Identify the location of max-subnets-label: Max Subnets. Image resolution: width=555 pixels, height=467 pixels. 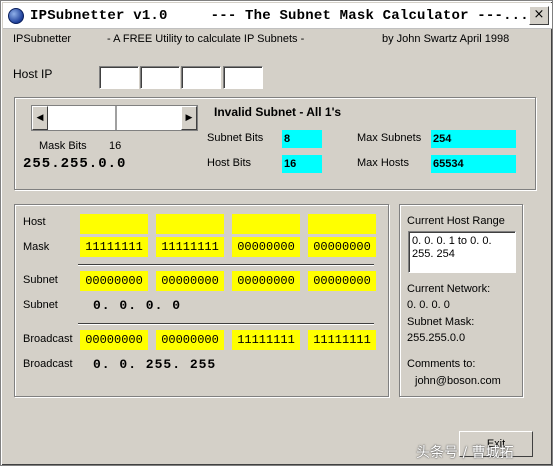
(389, 138).